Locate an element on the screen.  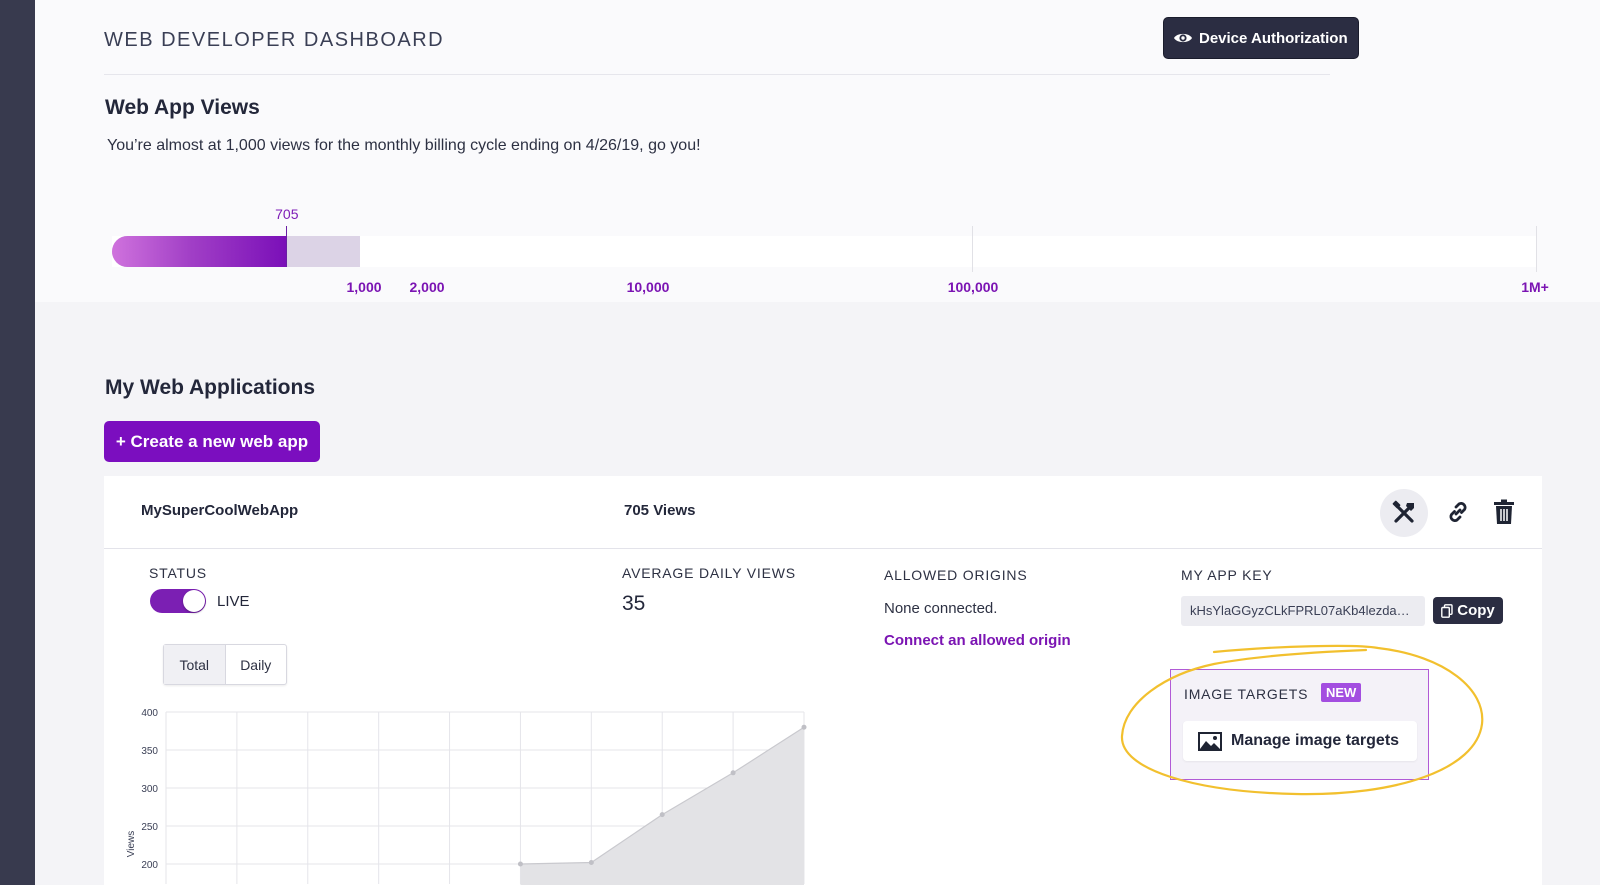
app-views-count: 705 Views is located at coordinates (660, 510).